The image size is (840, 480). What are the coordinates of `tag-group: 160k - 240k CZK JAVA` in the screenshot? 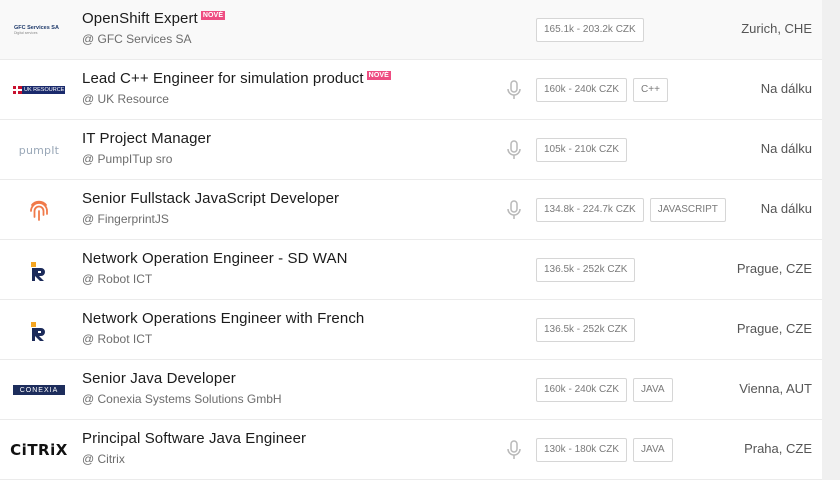 It's located at (604, 390).